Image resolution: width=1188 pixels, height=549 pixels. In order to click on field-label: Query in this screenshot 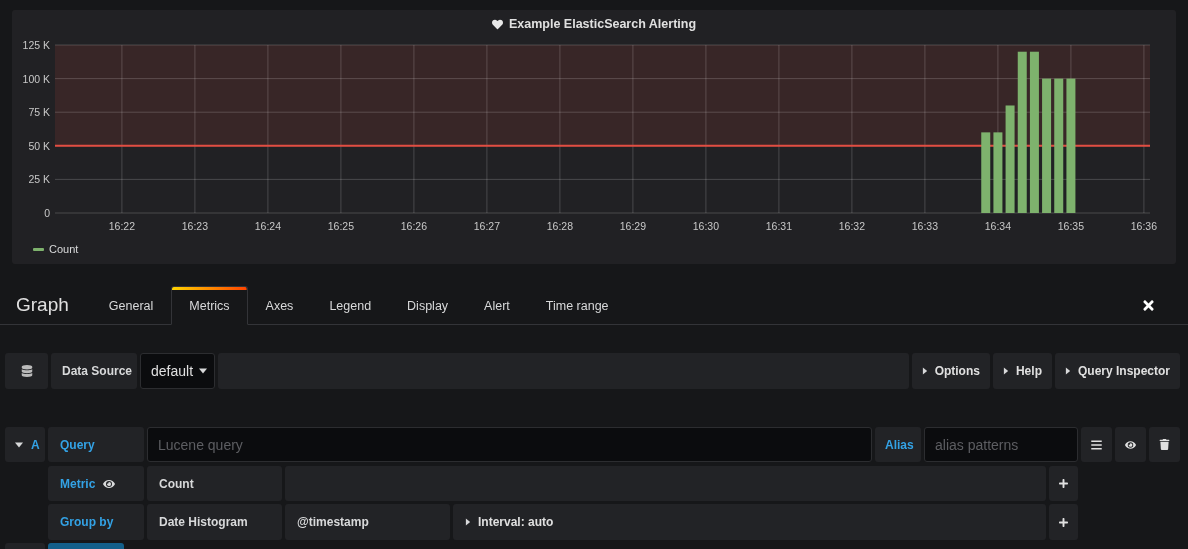, I will do `click(96, 445)`.